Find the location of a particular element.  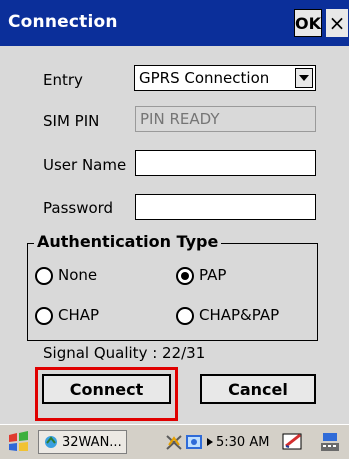

signal-quality: Signal Quality : 22/31 is located at coordinates (124, 353).